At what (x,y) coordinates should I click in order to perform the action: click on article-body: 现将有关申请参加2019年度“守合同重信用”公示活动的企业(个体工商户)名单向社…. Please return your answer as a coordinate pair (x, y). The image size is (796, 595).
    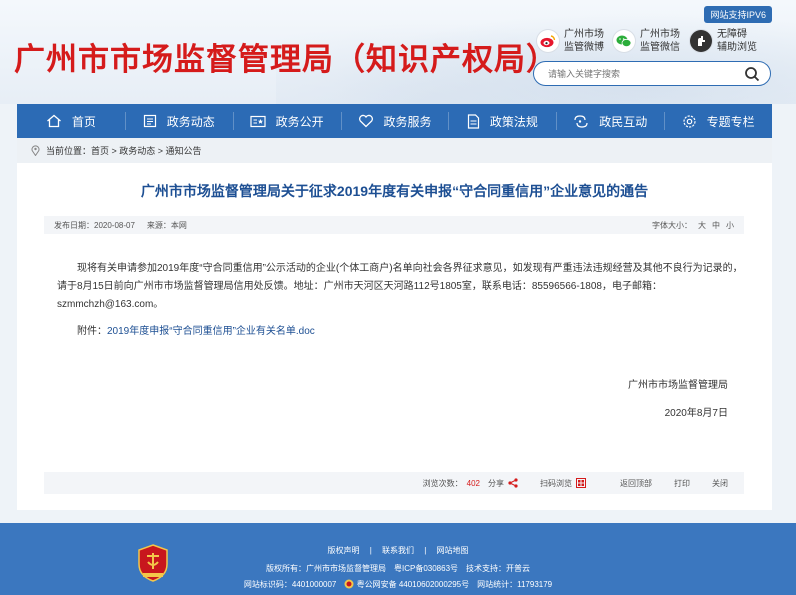
    Looking at the image, I should click on (400, 286).